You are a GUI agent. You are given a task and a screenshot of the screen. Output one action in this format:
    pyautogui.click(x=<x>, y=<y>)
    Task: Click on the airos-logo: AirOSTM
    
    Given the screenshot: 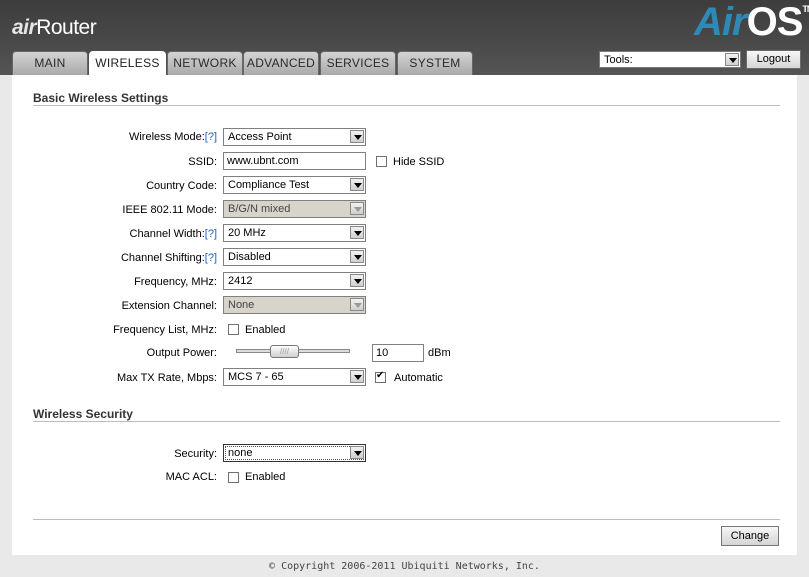 What is the action you would take?
    pyautogui.click(x=751, y=22)
    